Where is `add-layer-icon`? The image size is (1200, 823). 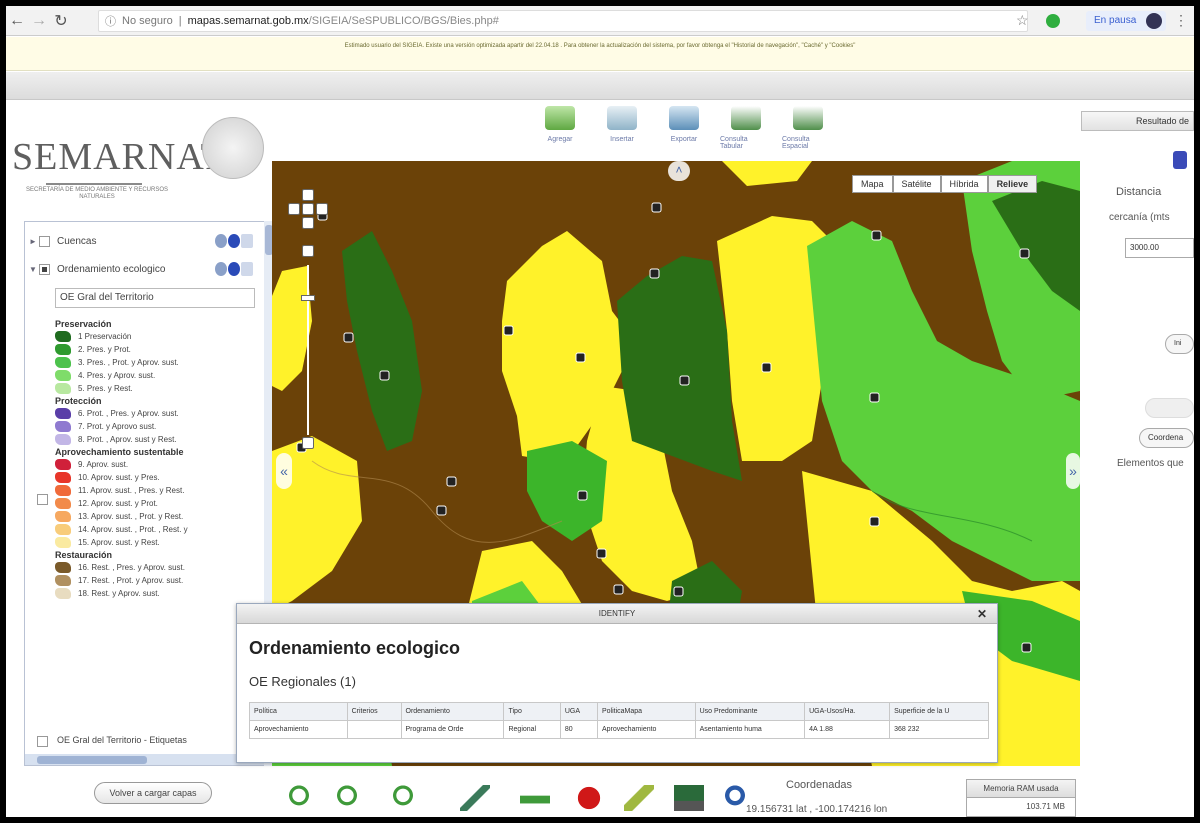
add-layer-icon is located at coordinates (560, 118).